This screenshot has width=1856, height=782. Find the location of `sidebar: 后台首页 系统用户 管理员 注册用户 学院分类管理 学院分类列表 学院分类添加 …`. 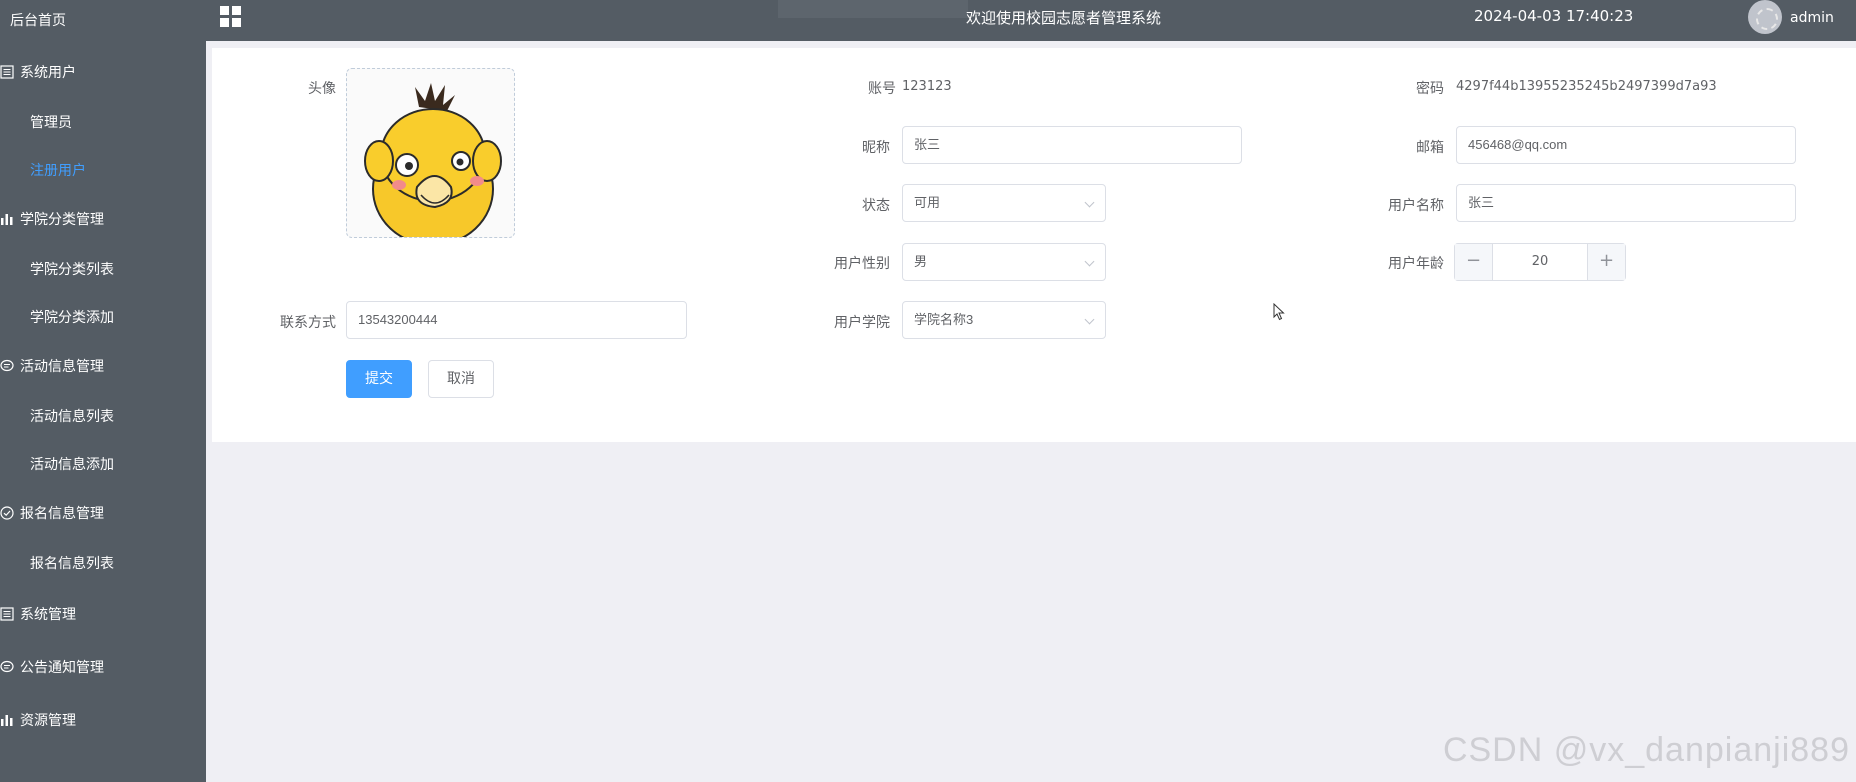

sidebar: 后台首页 系统用户 管理员 注册用户 学院分类管理 学院分类列表 学院分类添加 … is located at coordinates (103, 391).